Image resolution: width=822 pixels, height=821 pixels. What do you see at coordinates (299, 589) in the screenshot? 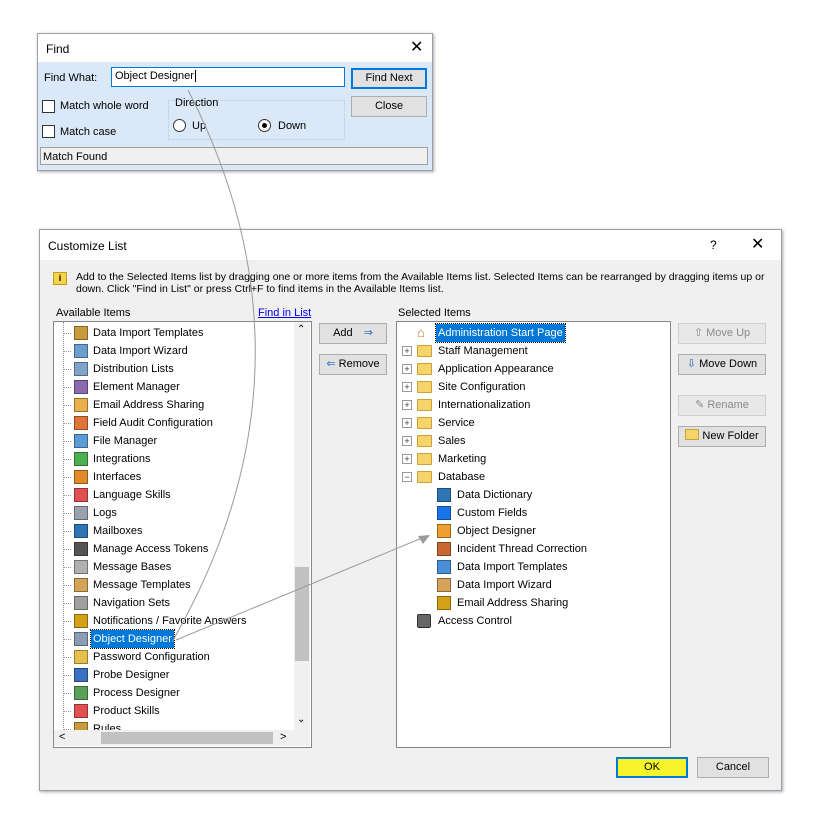
I see `item-to-selected-arrow` at bounding box center [299, 589].